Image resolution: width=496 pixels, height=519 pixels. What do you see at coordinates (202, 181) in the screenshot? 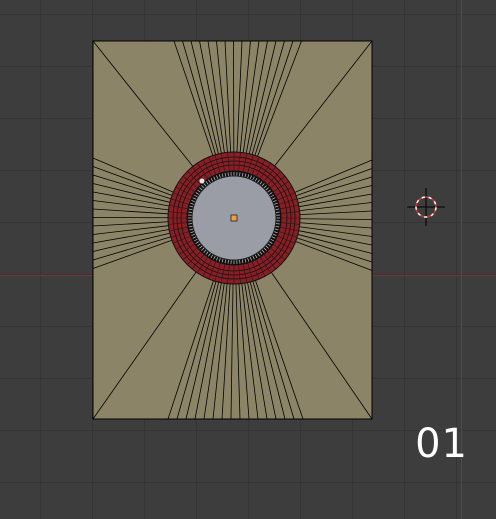
I see `vertex-highlight` at bounding box center [202, 181].